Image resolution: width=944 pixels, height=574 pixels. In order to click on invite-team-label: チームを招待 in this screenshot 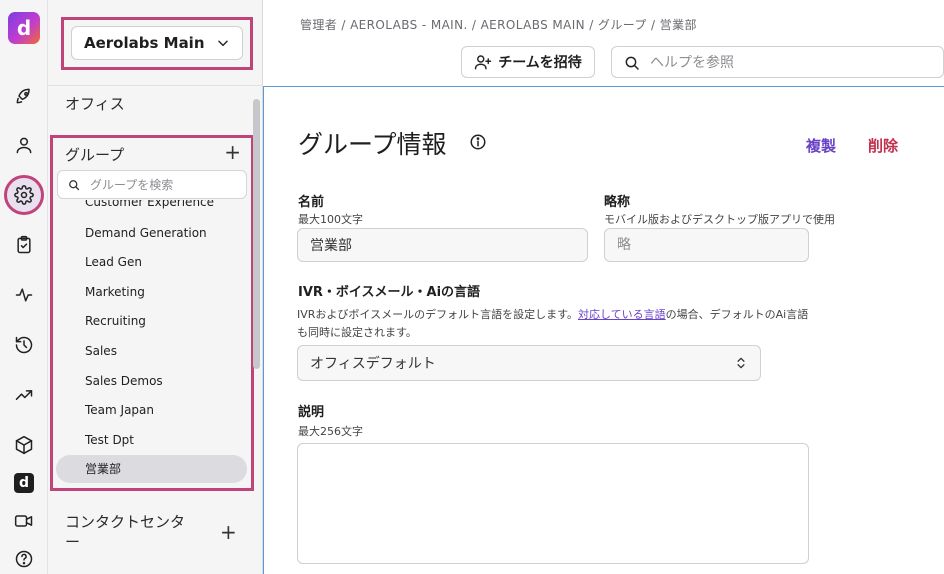, I will do `click(540, 63)`.